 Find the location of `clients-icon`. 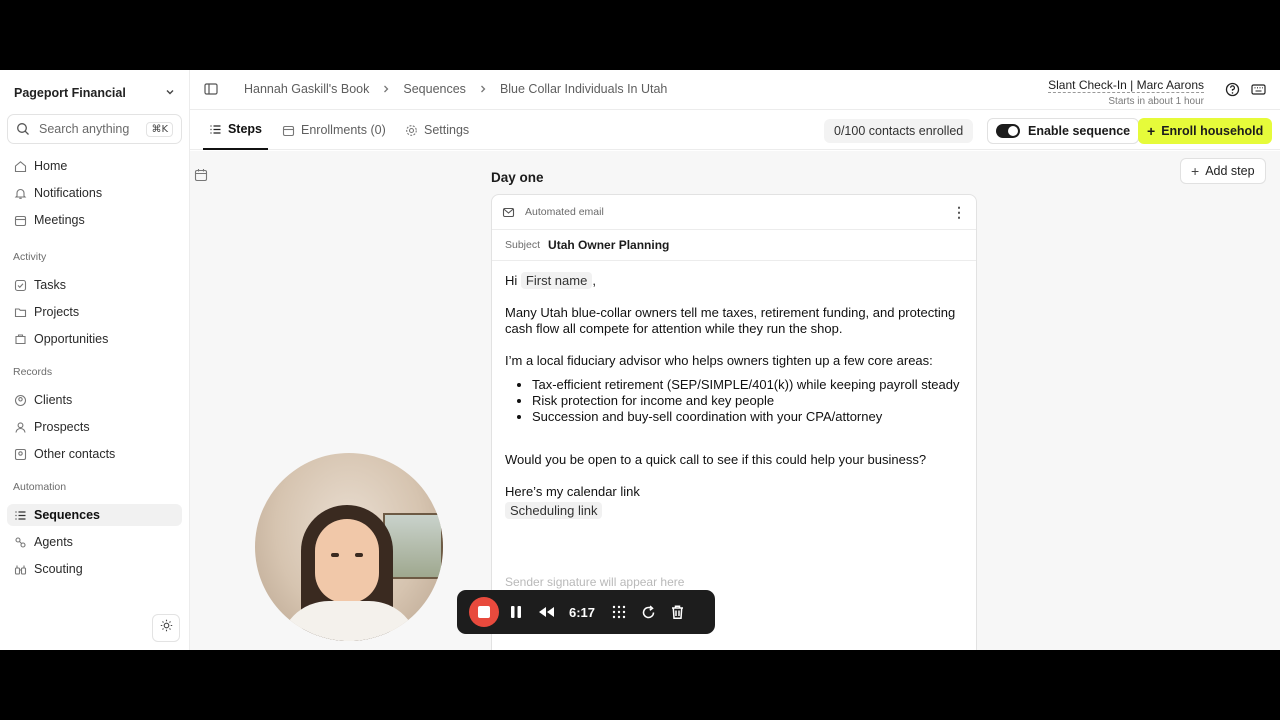

clients-icon is located at coordinates (20, 400).